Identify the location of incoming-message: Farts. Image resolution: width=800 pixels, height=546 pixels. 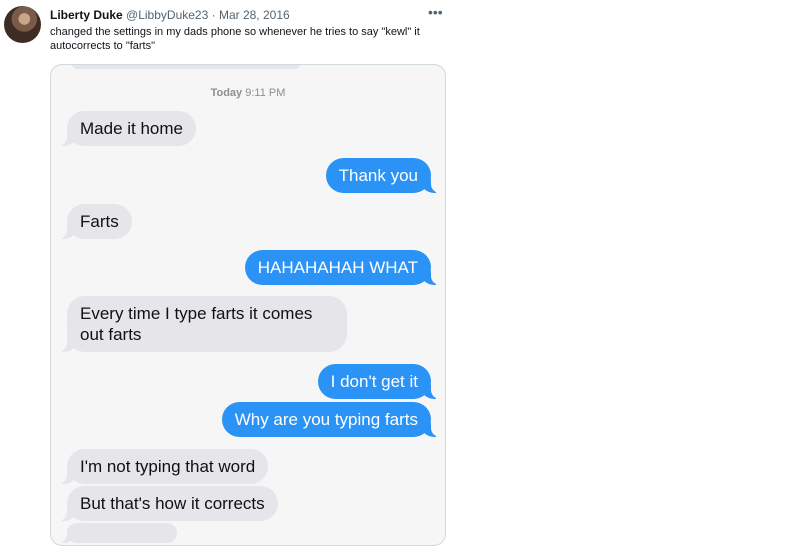
(94, 221).